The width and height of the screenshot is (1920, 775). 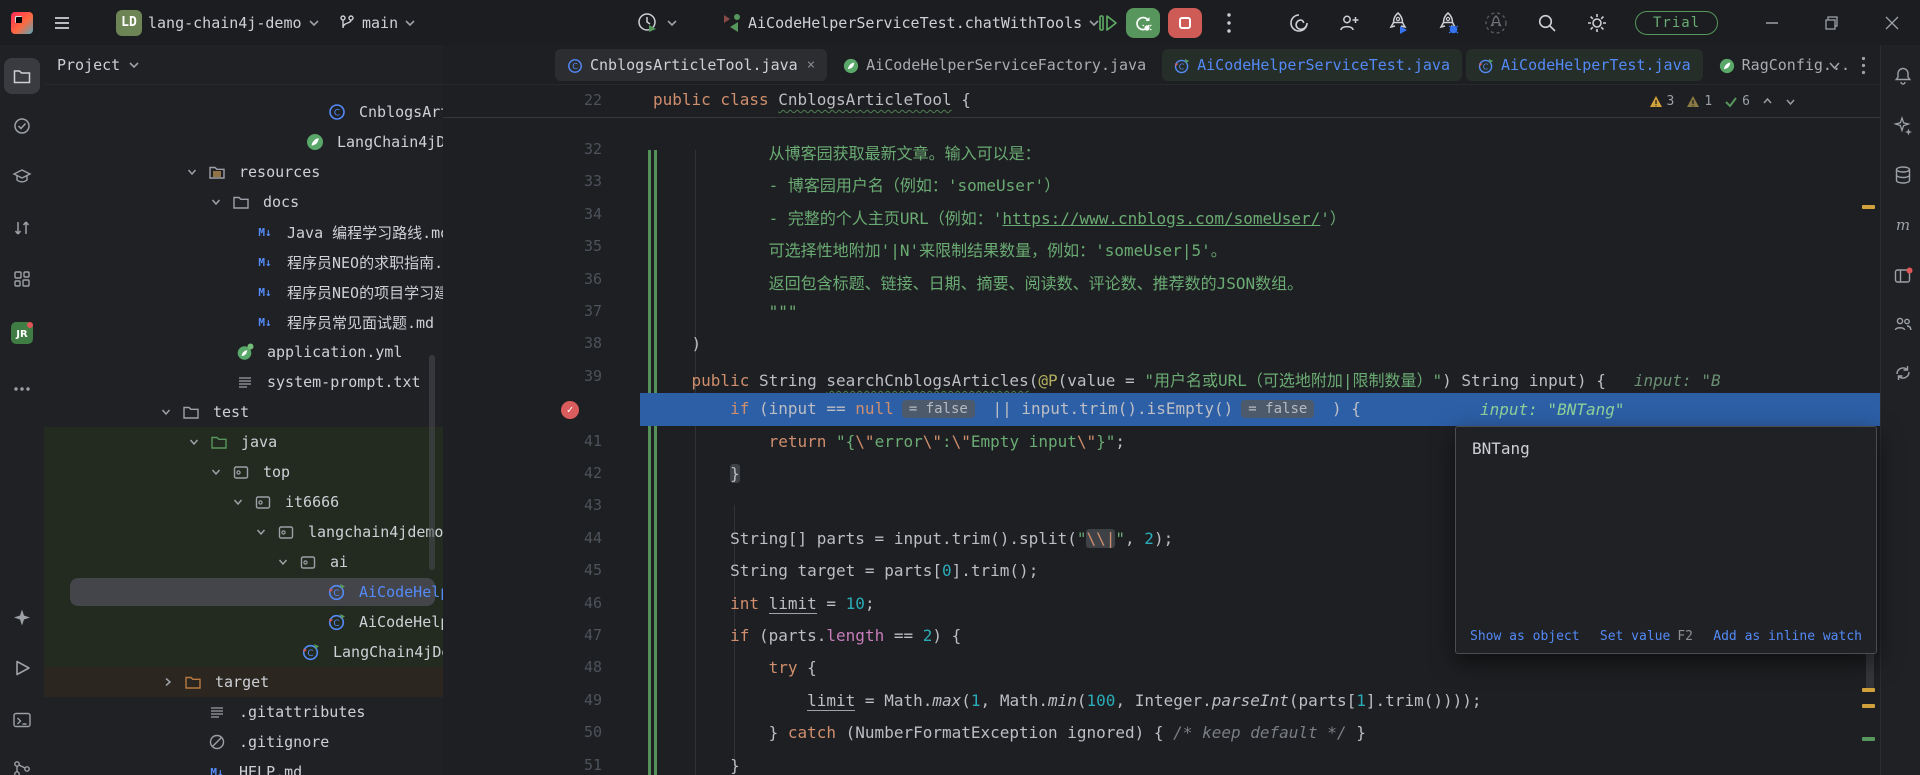 I want to click on prev-problem-chevron-icon, so click(x=1767, y=101).